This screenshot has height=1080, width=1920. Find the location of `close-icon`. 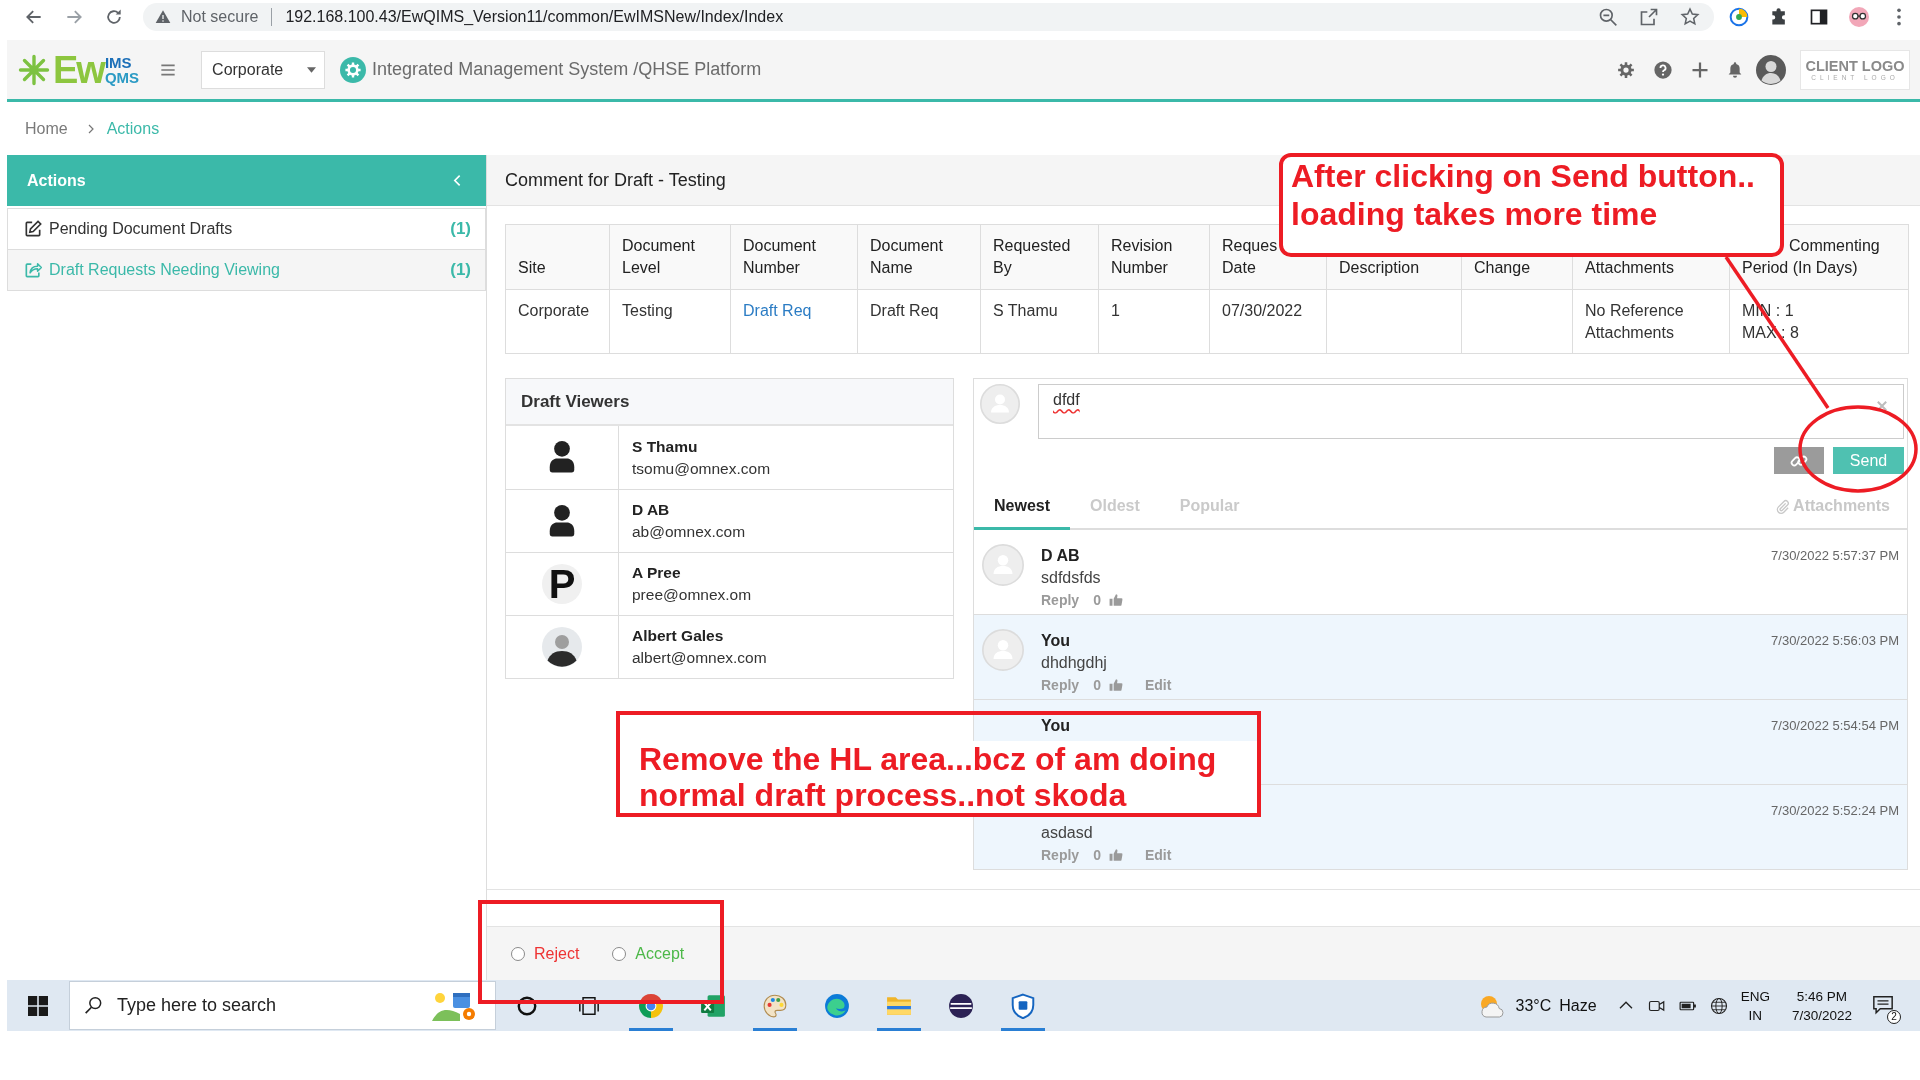

close-icon is located at coordinates (1882, 406).